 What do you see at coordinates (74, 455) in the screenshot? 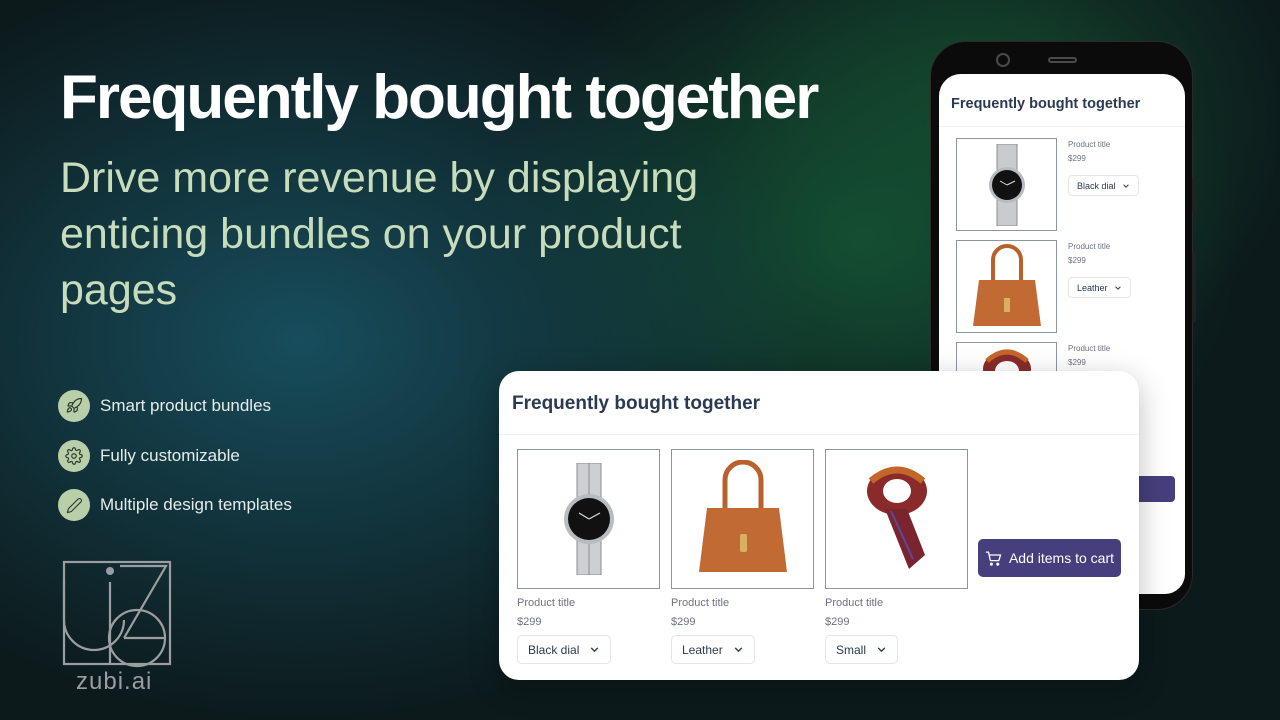
I see `gear-icon` at bounding box center [74, 455].